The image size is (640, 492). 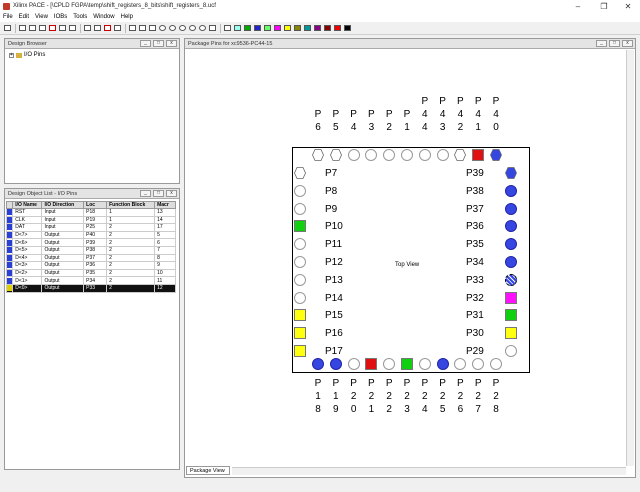 I want to click on pointer-icon, so click(x=87, y=28).